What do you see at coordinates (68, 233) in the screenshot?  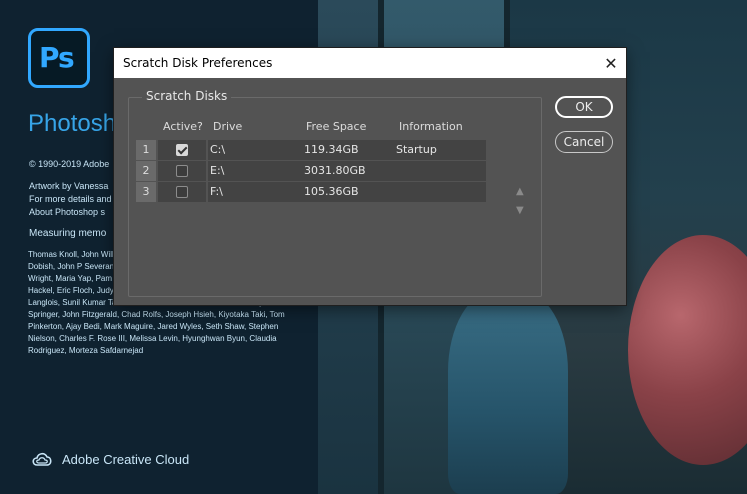 I see `measuring-text: Measuring memo` at bounding box center [68, 233].